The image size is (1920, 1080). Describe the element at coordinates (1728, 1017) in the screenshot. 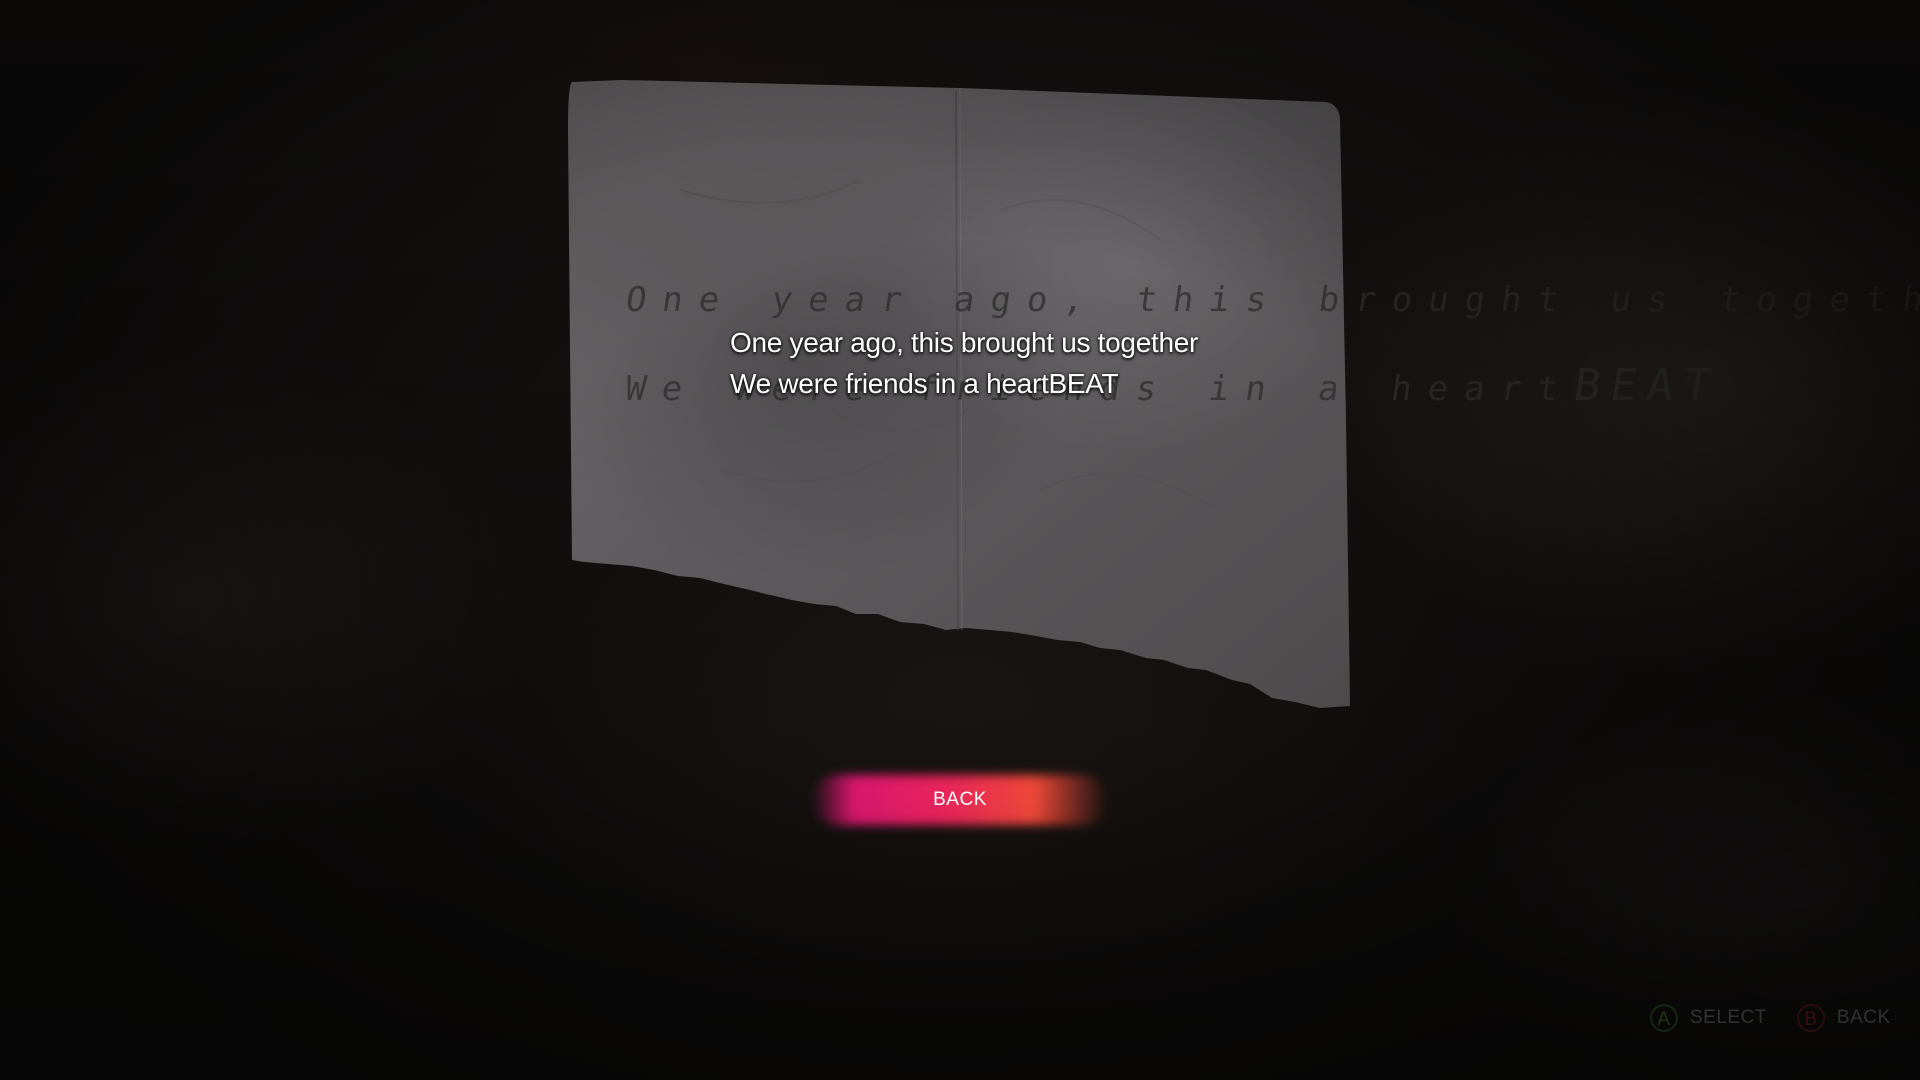

I see `hint-select-label: SELECT` at that location.